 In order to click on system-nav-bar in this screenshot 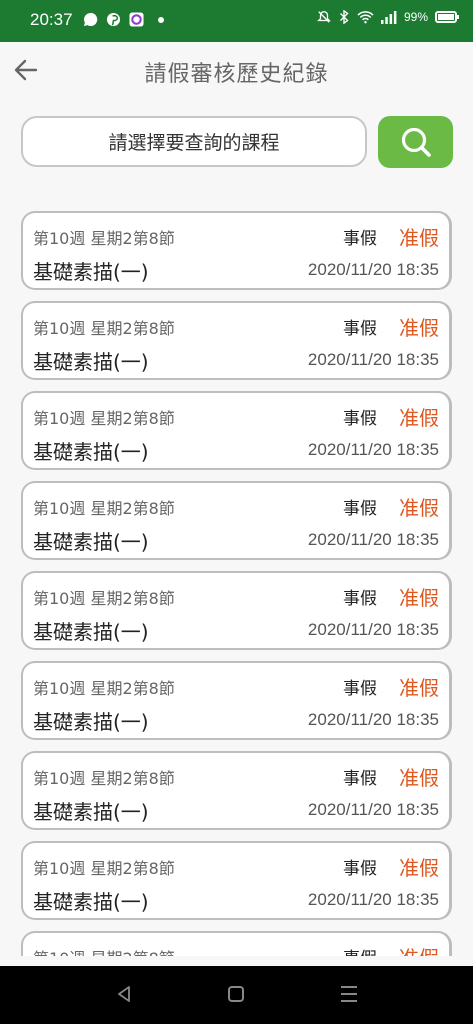, I will do `click(236, 995)`.